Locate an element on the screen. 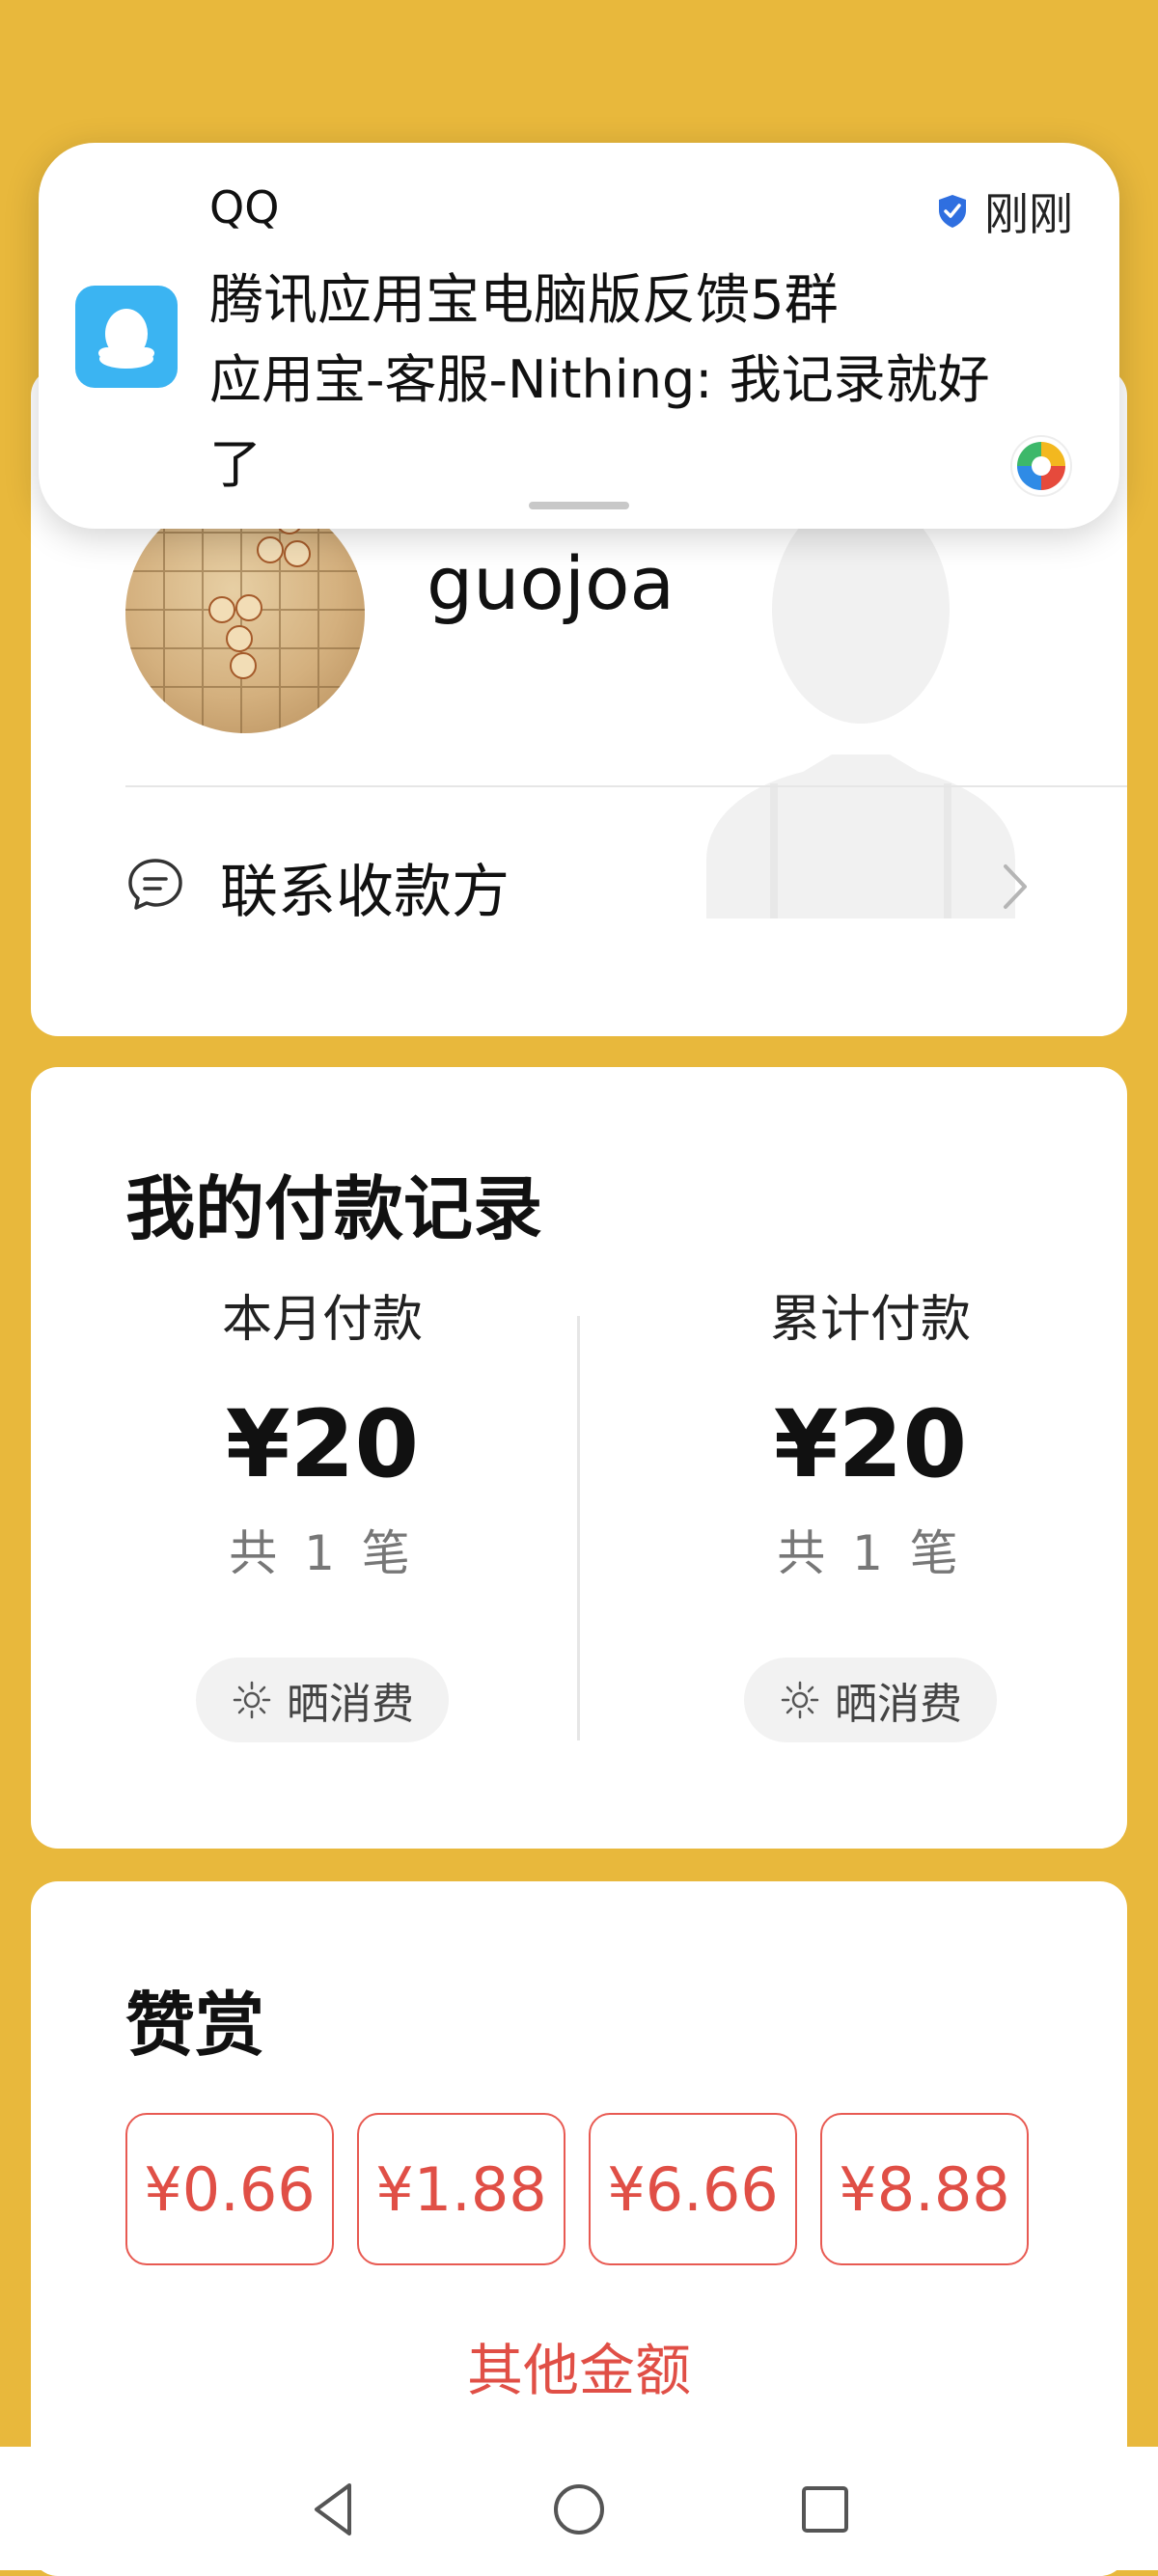 The height and width of the screenshot is (2576, 1158). chevron-right-icon is located at coordinates (1015, 887).